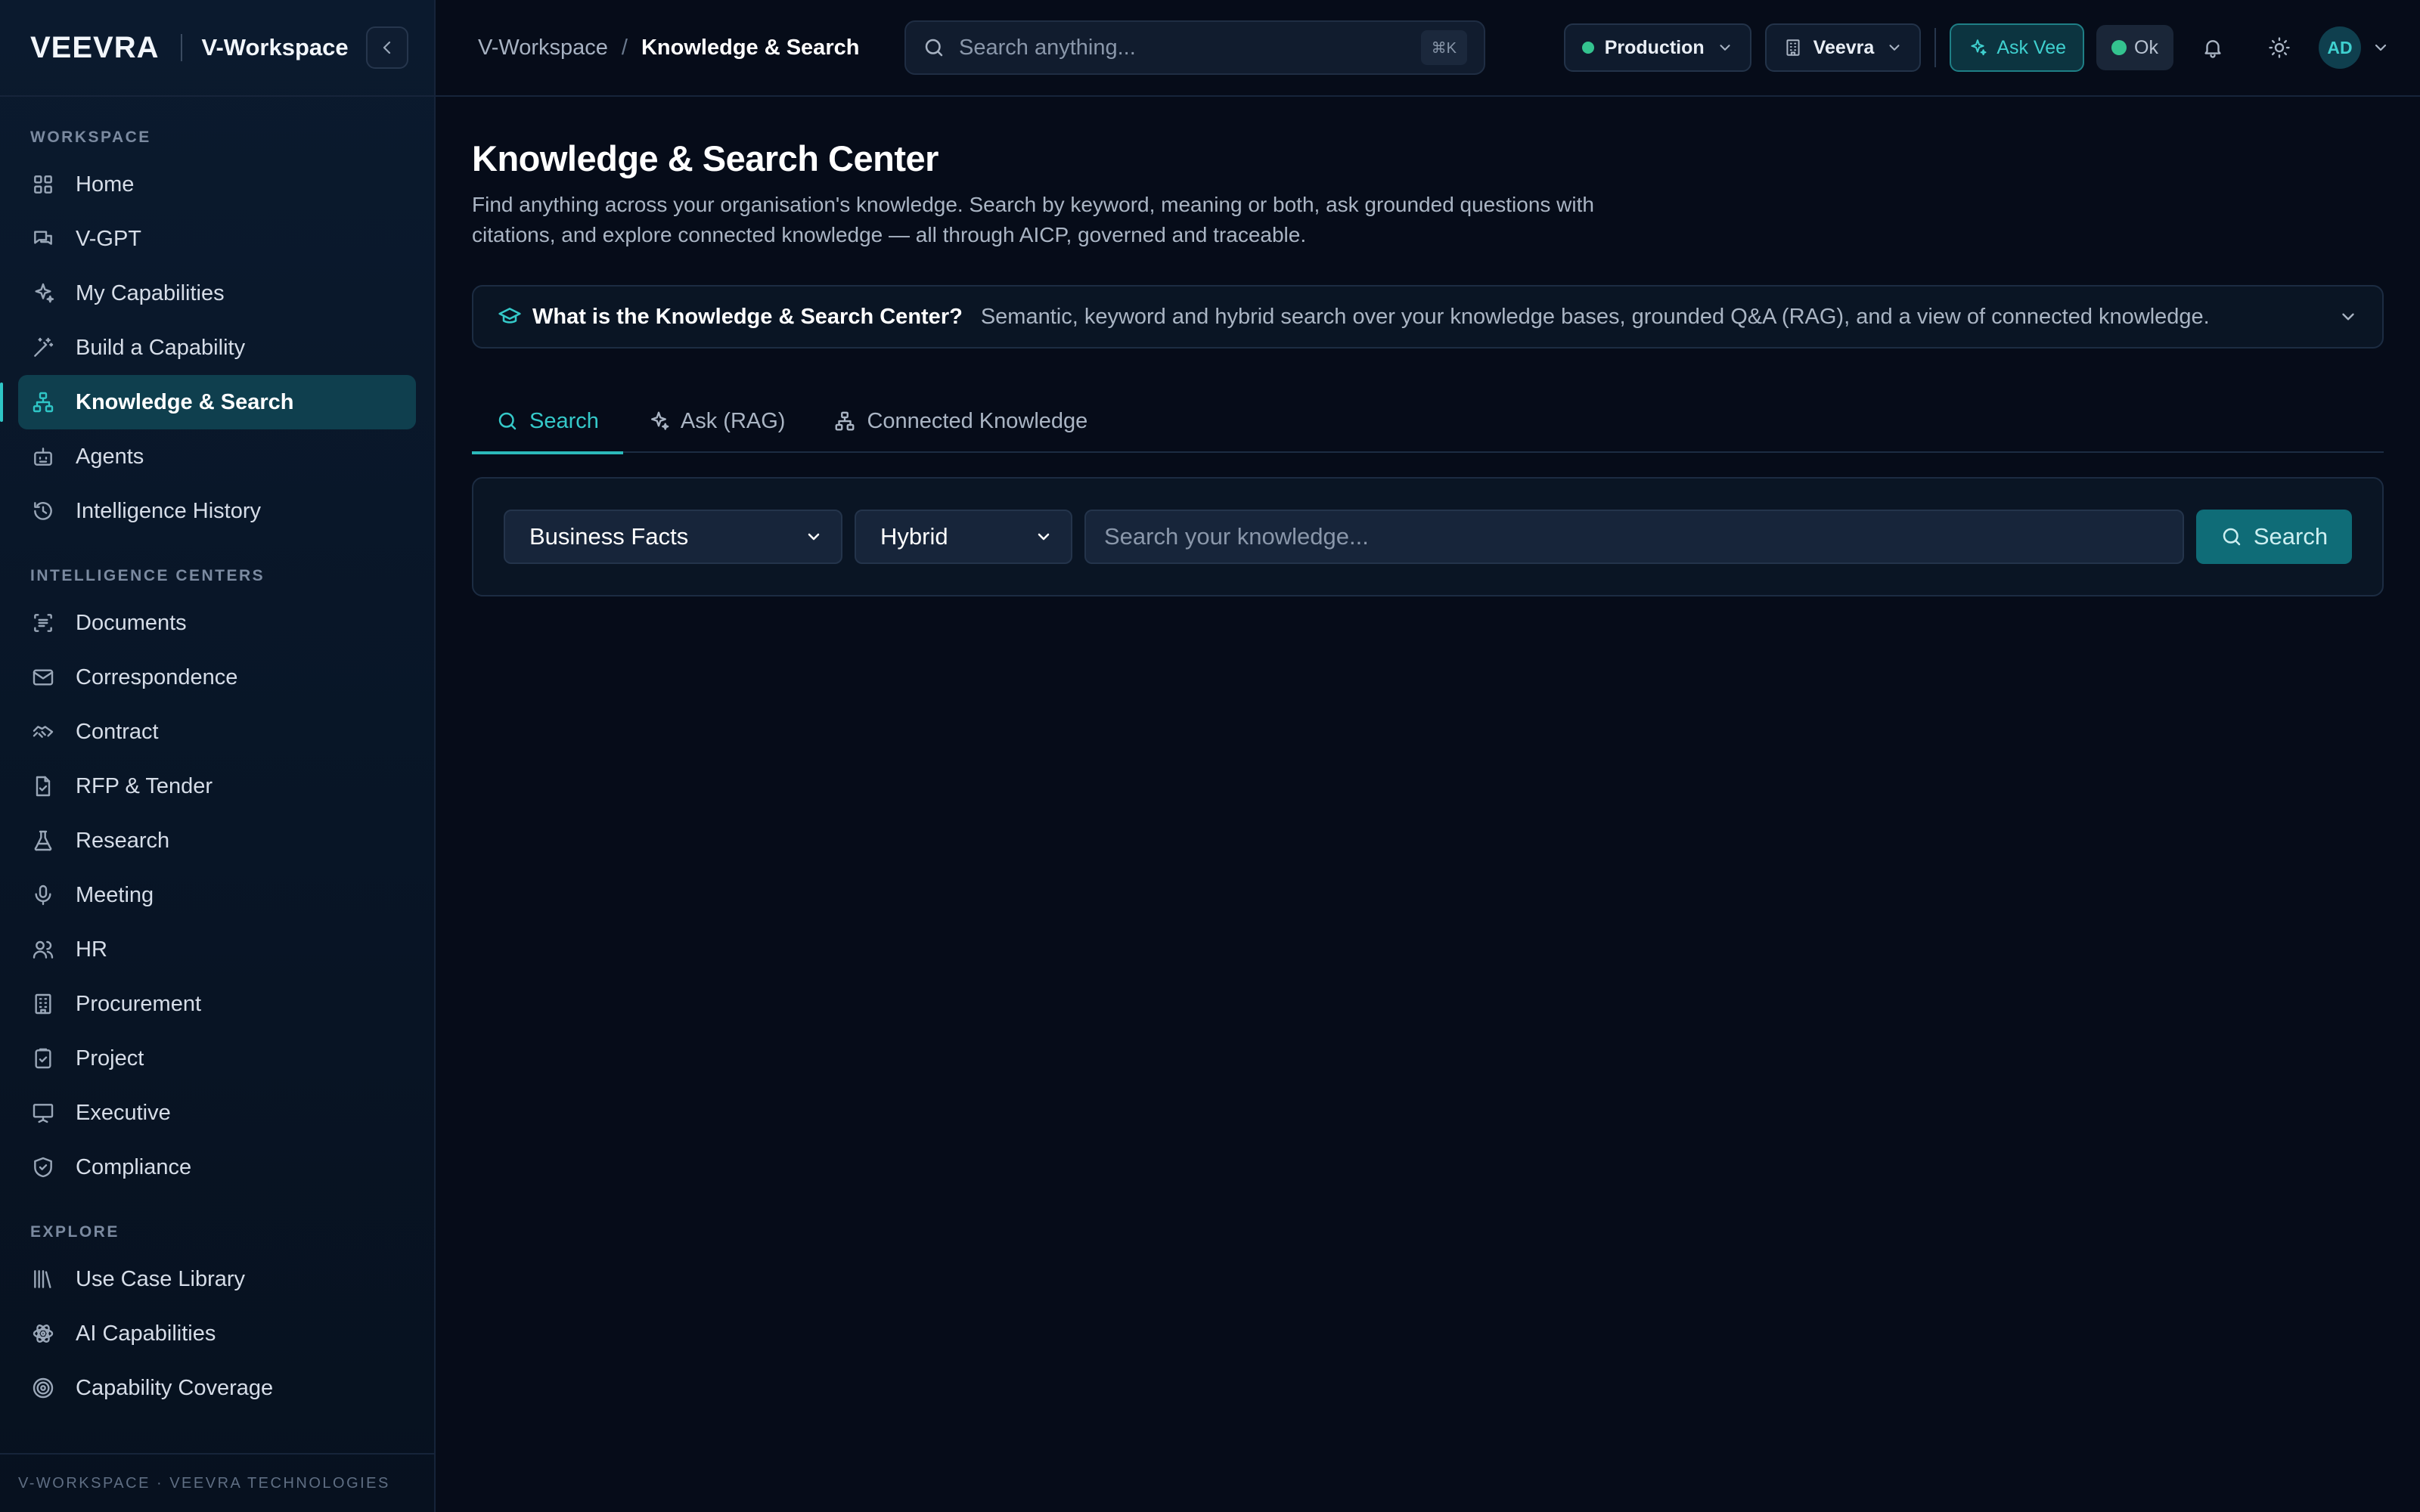 The height and width of the screenshot is (1512, 2420). I want to click on sidebar-item-correspondence: Correspondence, so click(217, 677).